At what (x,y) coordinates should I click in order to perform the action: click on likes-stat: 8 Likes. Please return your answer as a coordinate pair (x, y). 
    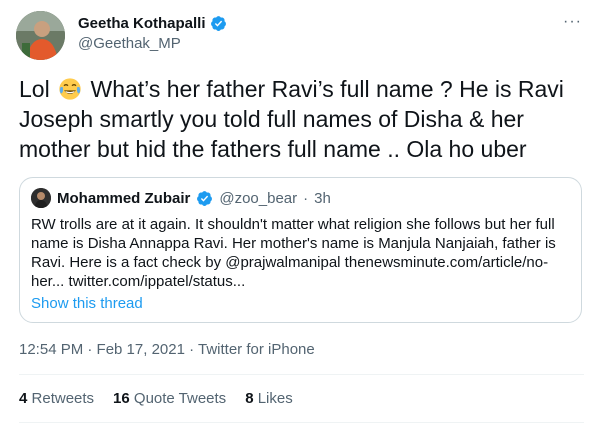
    Looking at the image, I should click on (269, 398).